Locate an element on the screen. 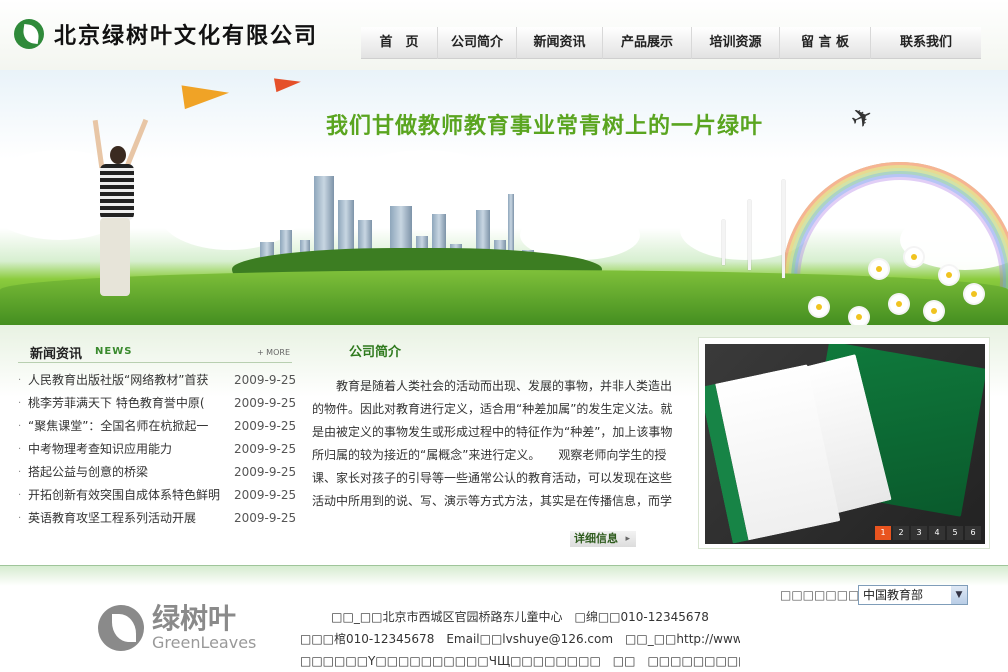 This screenshot has height=672, width=1008. news-item-title: 开拓创新有效突围自成体系特色鲜明 is located at coordinates (128, 495).